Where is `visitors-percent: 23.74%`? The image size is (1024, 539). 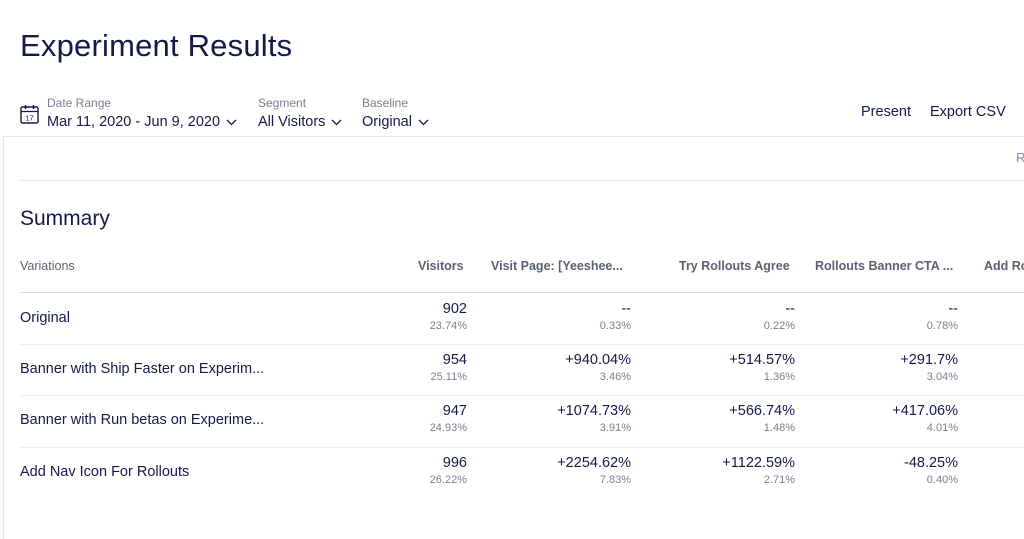 visitors-percent: 23.74% is located at coordinates (448, 326).